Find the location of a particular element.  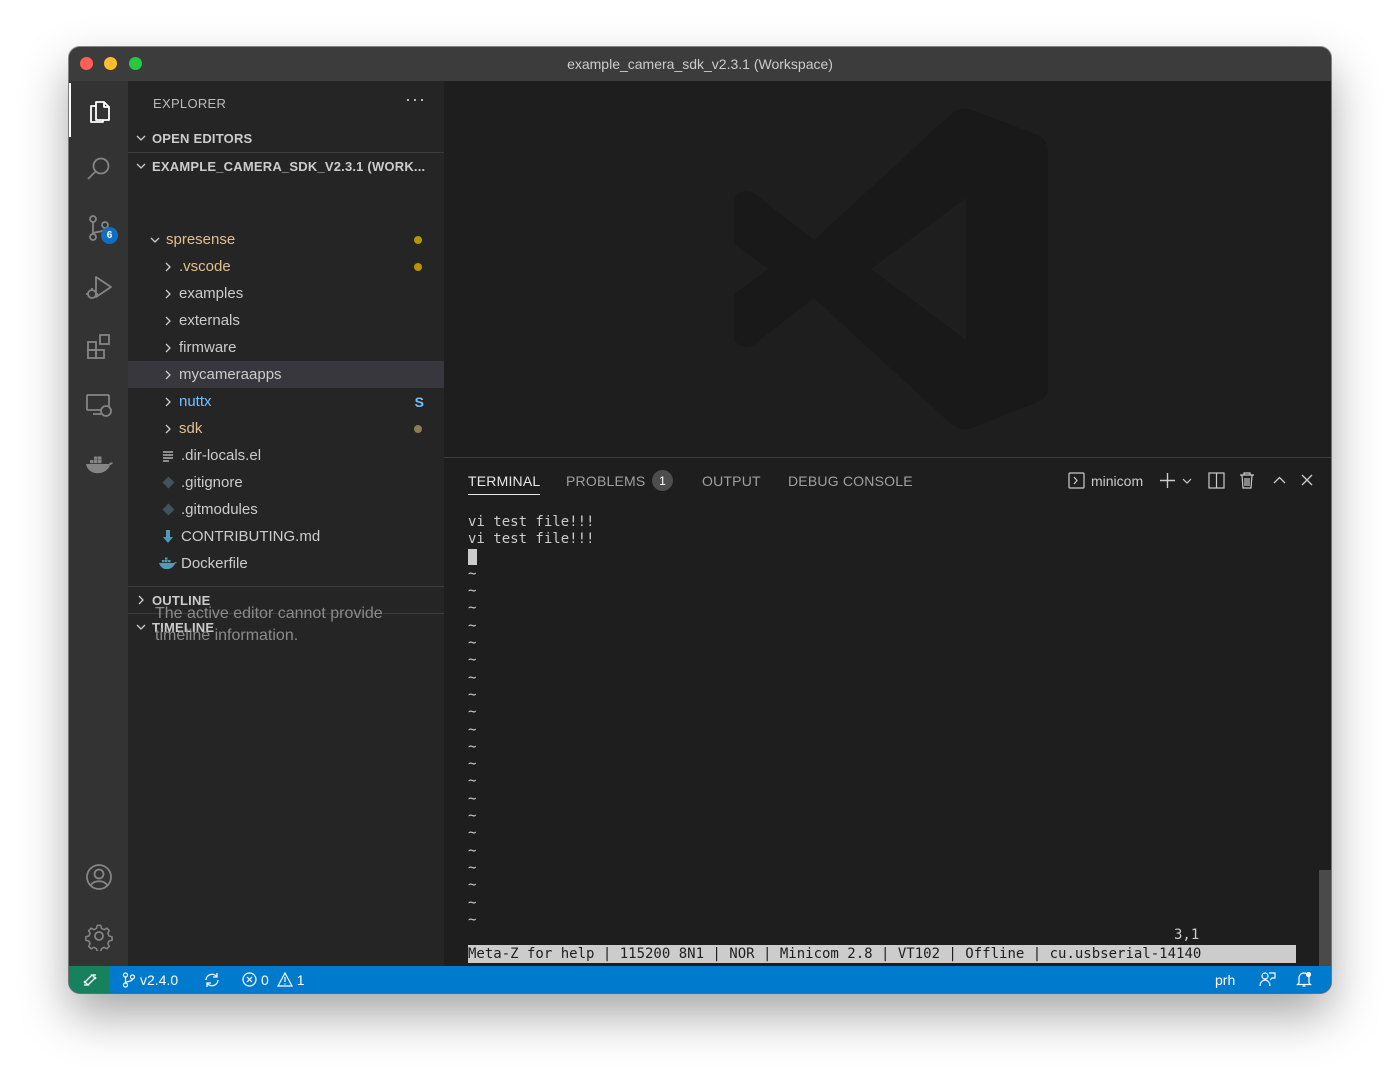

close-window-button is located at coordinates (86, 63).